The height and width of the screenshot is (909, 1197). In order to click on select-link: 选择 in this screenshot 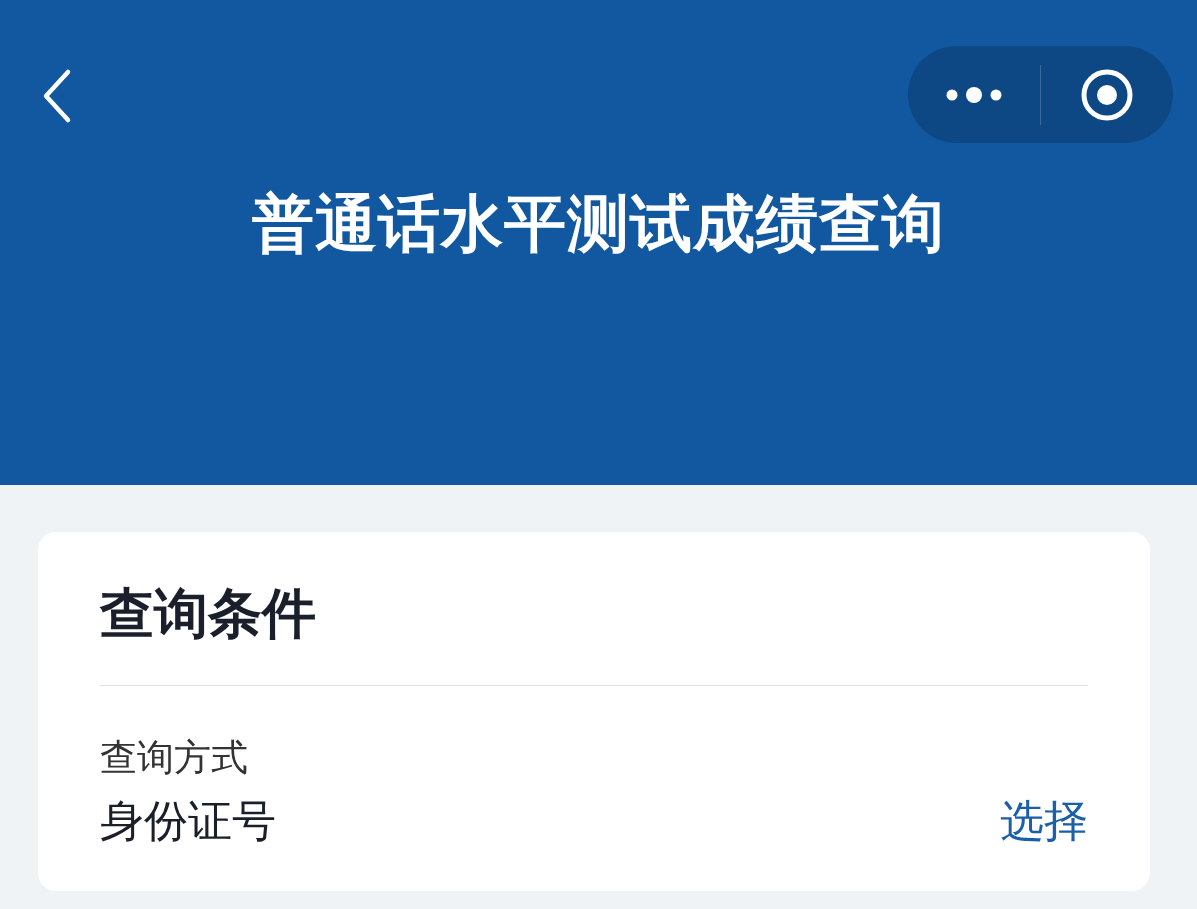, I will do `click(1044, 822)`.